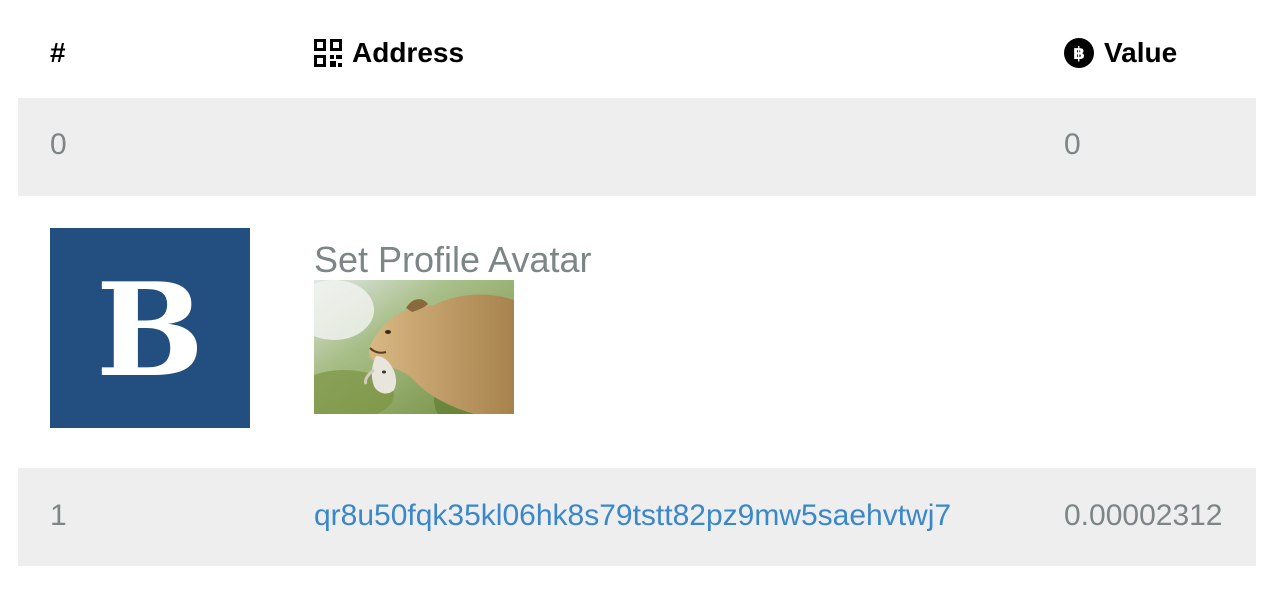 This screenshot has width=1280, height=592. Describe the element at coordinates (58, 515) in the screenshot. I see `row-index: 1` at that location.